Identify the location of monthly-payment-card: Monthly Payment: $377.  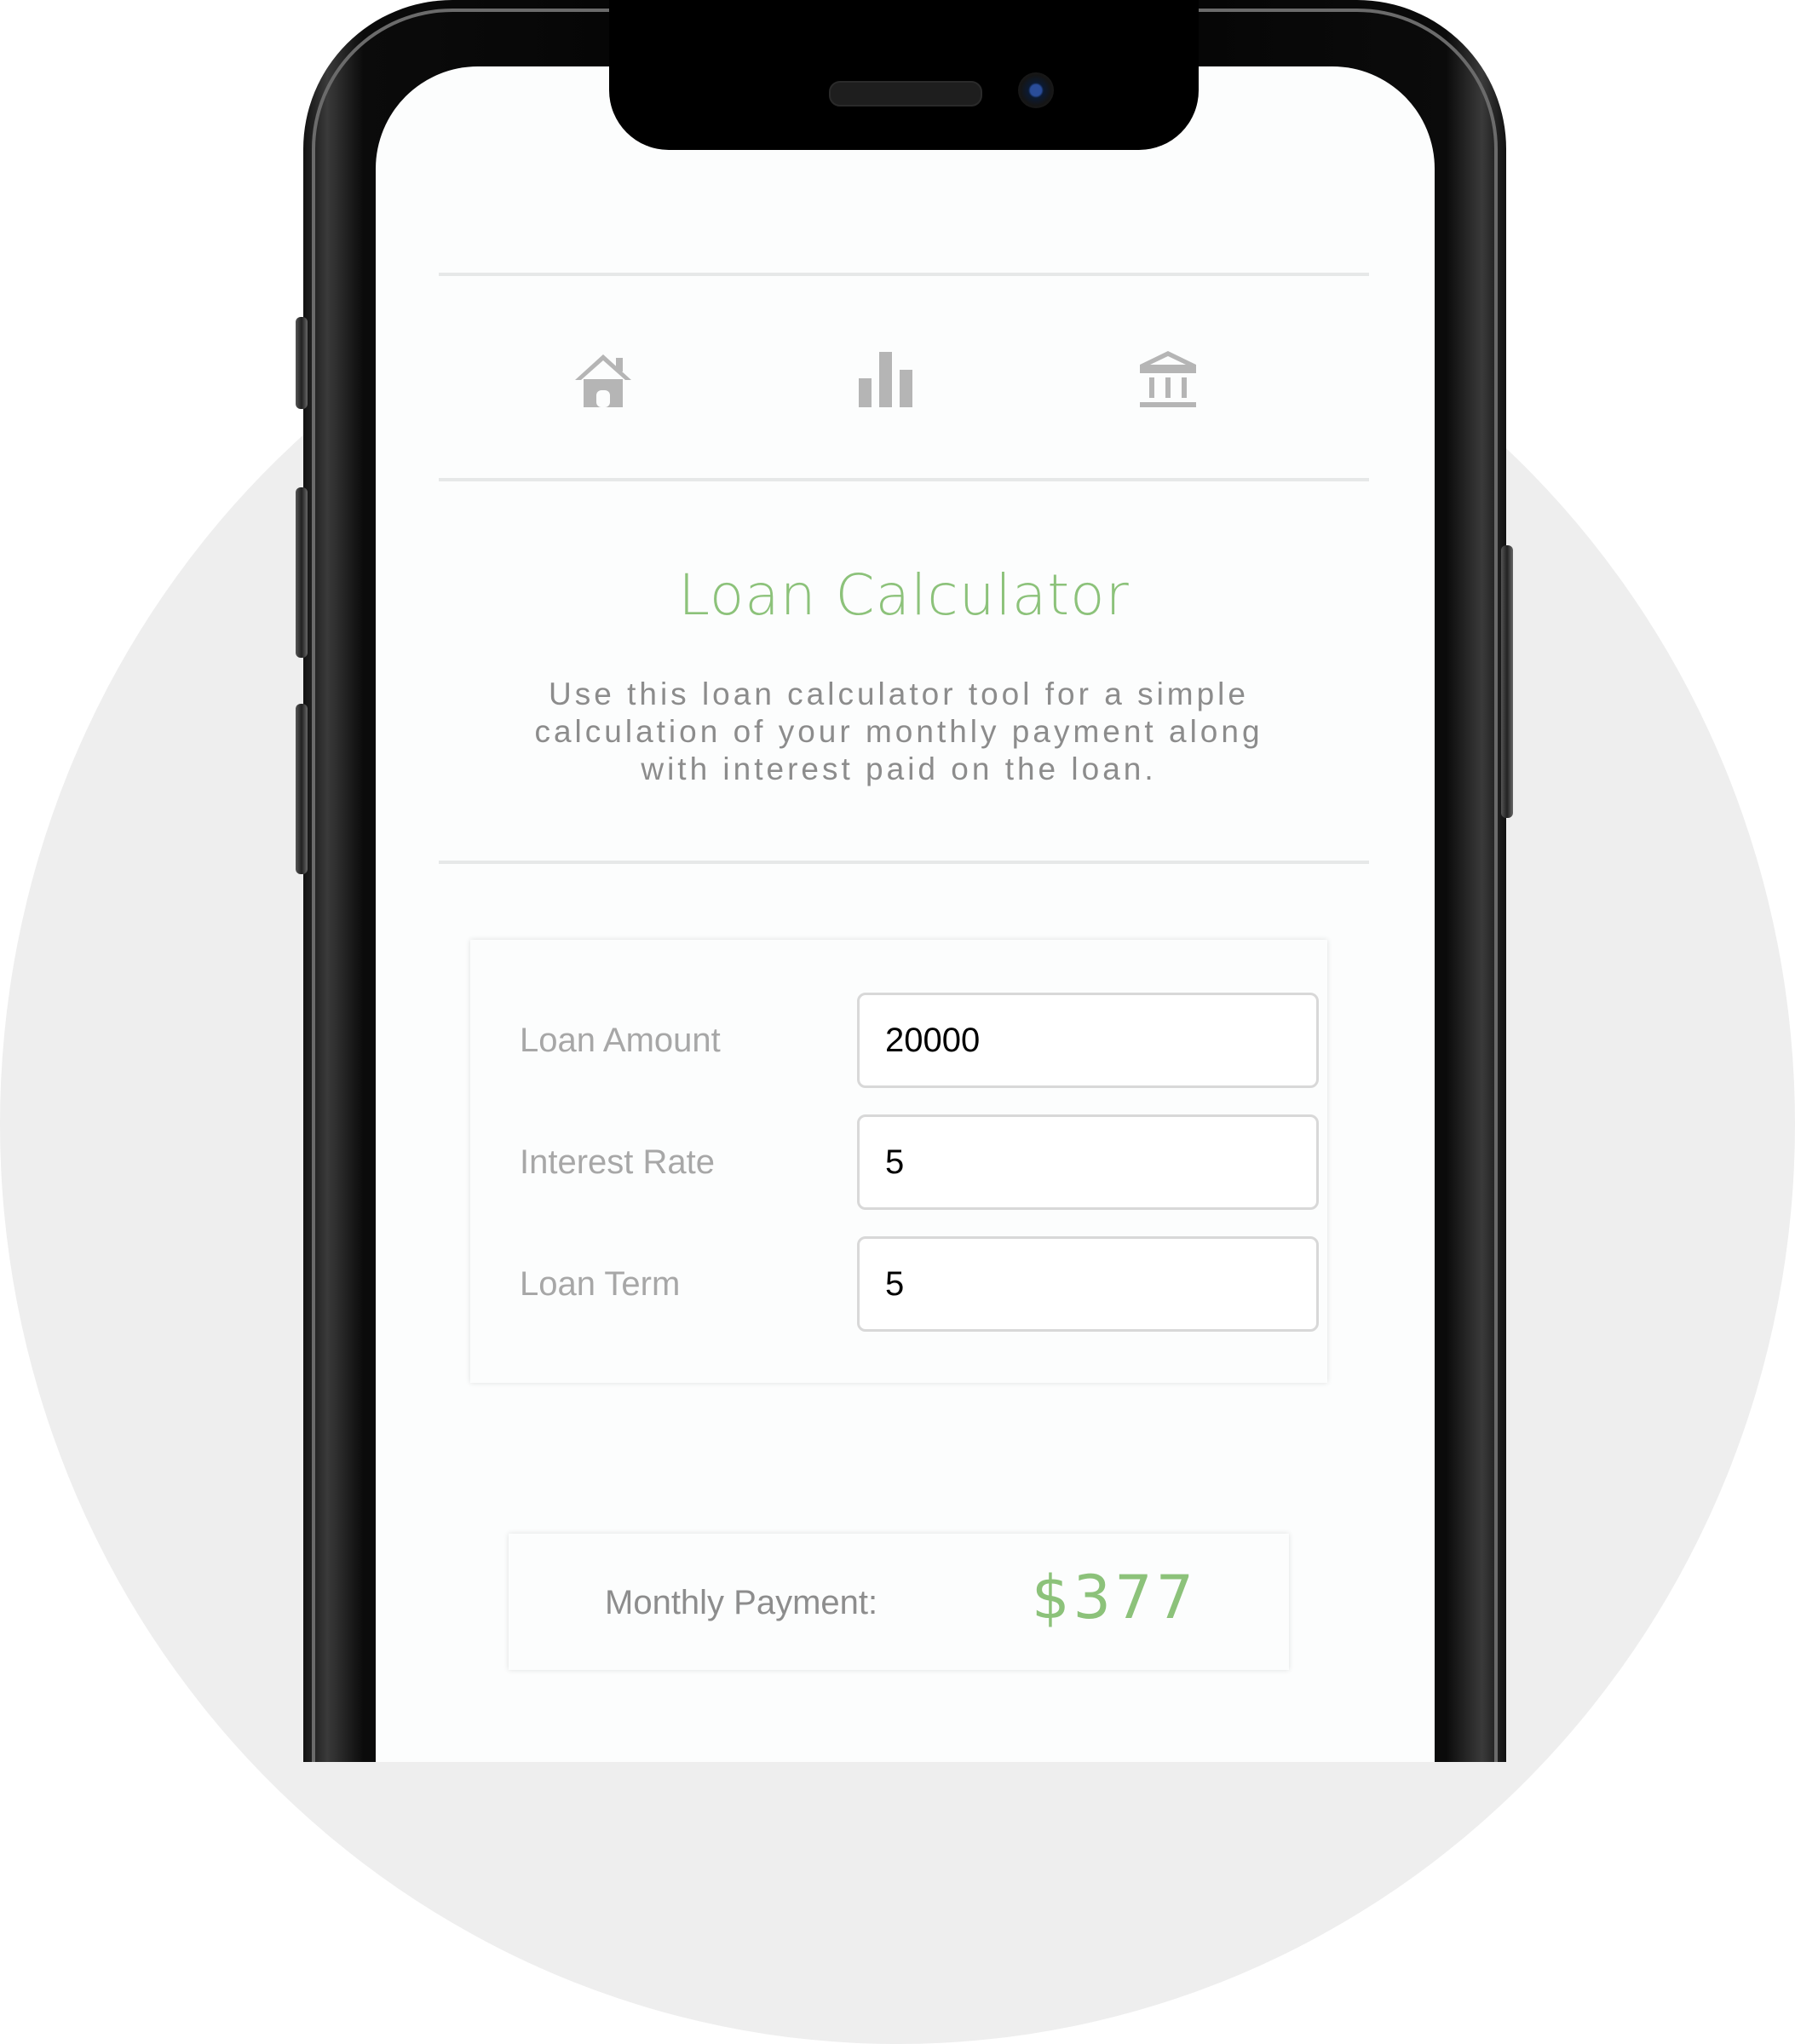
(899, 1602).